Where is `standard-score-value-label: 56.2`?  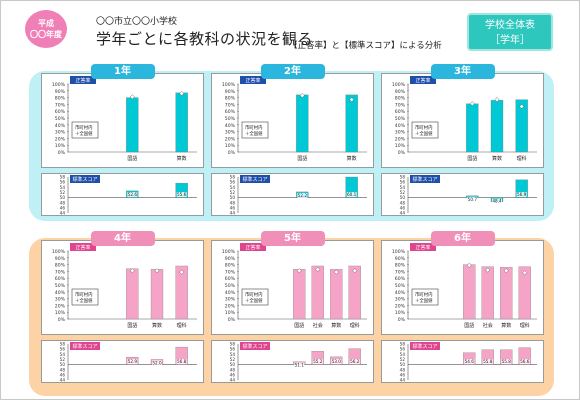
standard-score-value-label: 56.2 is located at coordinates (355, 361).